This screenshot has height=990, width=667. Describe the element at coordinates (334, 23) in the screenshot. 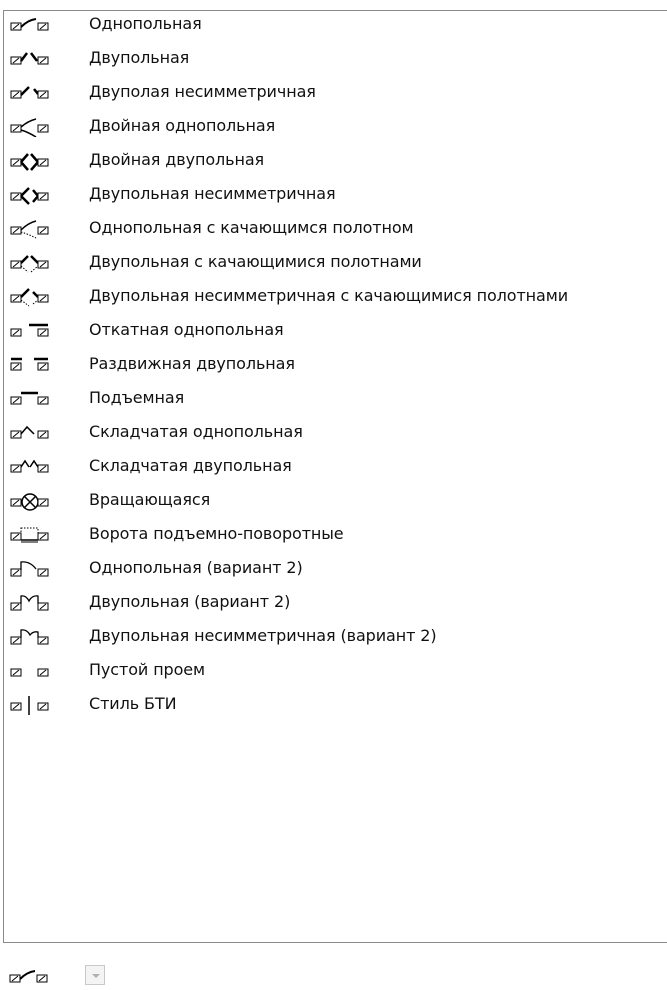

I see `list-item: Однопольная` at that location.